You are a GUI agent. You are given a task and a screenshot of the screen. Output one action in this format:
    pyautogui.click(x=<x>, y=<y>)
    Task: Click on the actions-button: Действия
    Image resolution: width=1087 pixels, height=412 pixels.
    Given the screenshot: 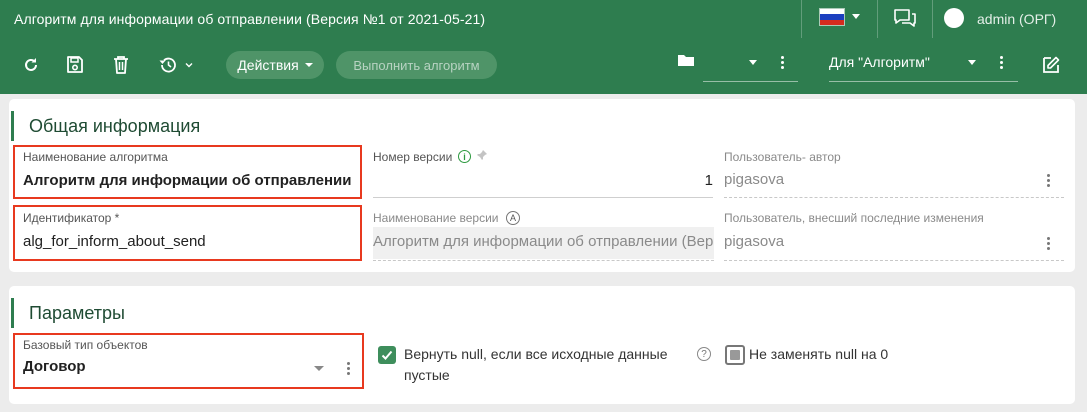 What is the action you would take?
    pyautogui.click(x=275, y=65)
    